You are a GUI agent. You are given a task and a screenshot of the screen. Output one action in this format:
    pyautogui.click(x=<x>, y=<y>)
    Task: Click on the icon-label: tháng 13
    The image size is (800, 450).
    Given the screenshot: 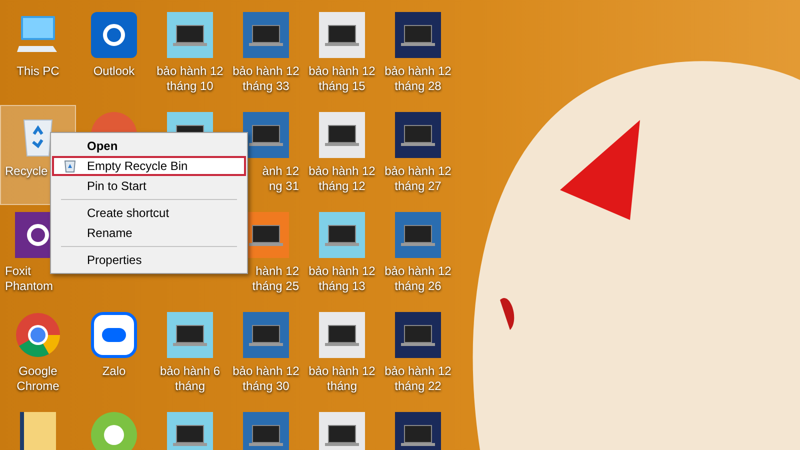 What is the action you would take?
    pyautogui.click(x=342, y=286)
    